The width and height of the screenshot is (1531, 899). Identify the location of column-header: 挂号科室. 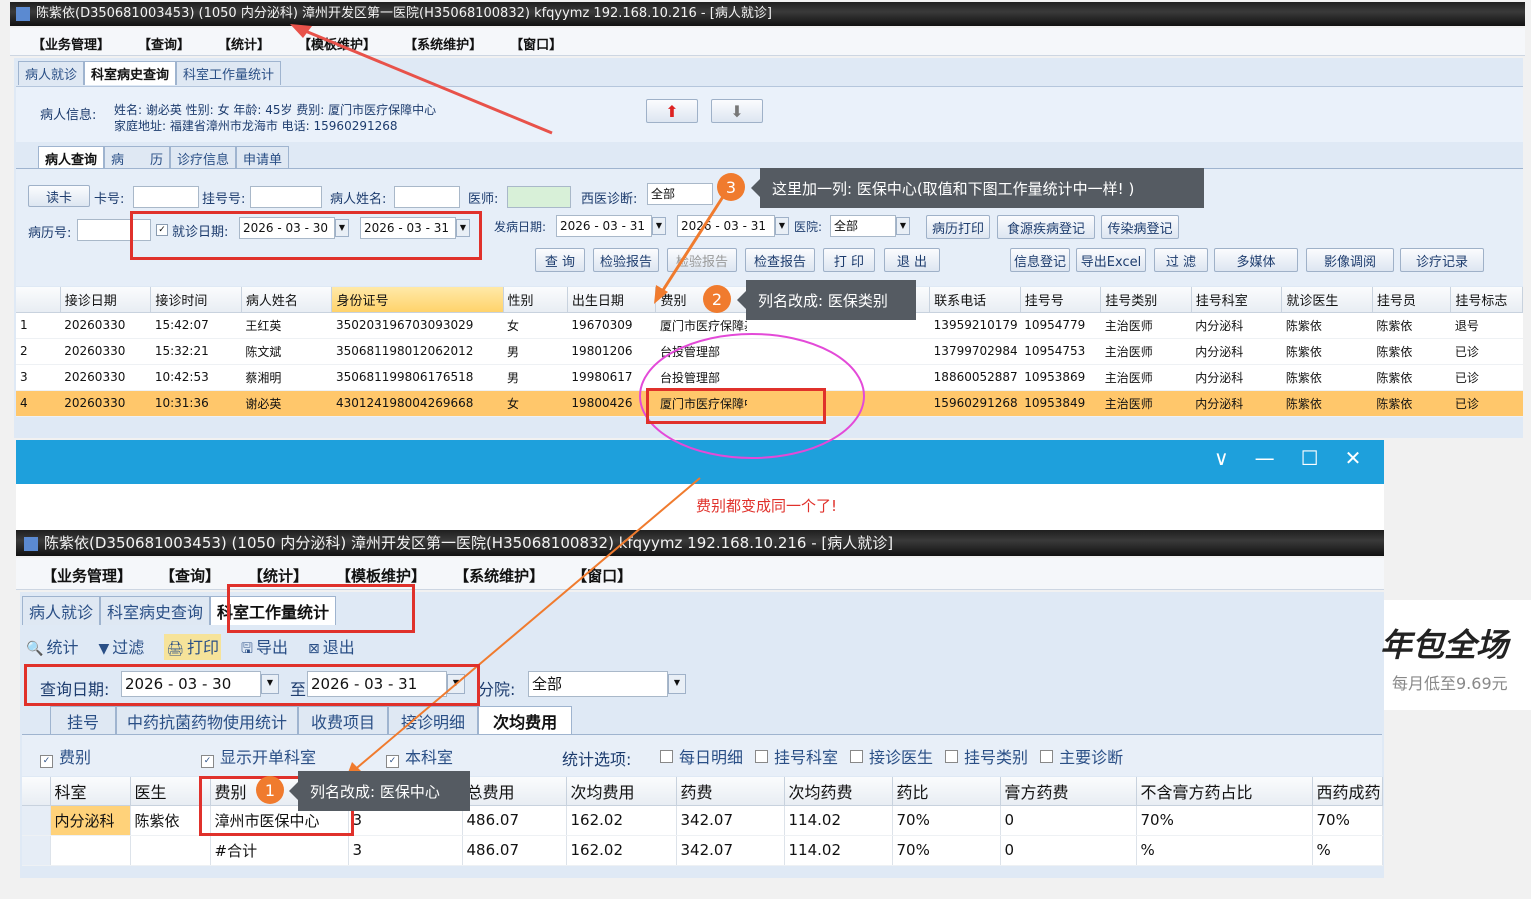
(1237, 300).